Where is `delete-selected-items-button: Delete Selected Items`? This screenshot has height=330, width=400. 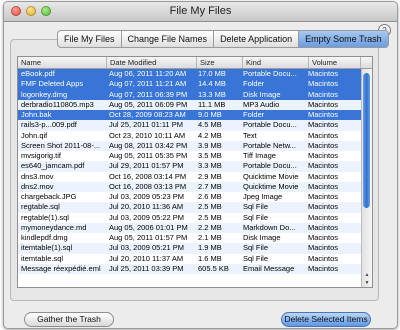 delete-selected-items-button: Delete Selected Items is located at coordinates (326, 319).